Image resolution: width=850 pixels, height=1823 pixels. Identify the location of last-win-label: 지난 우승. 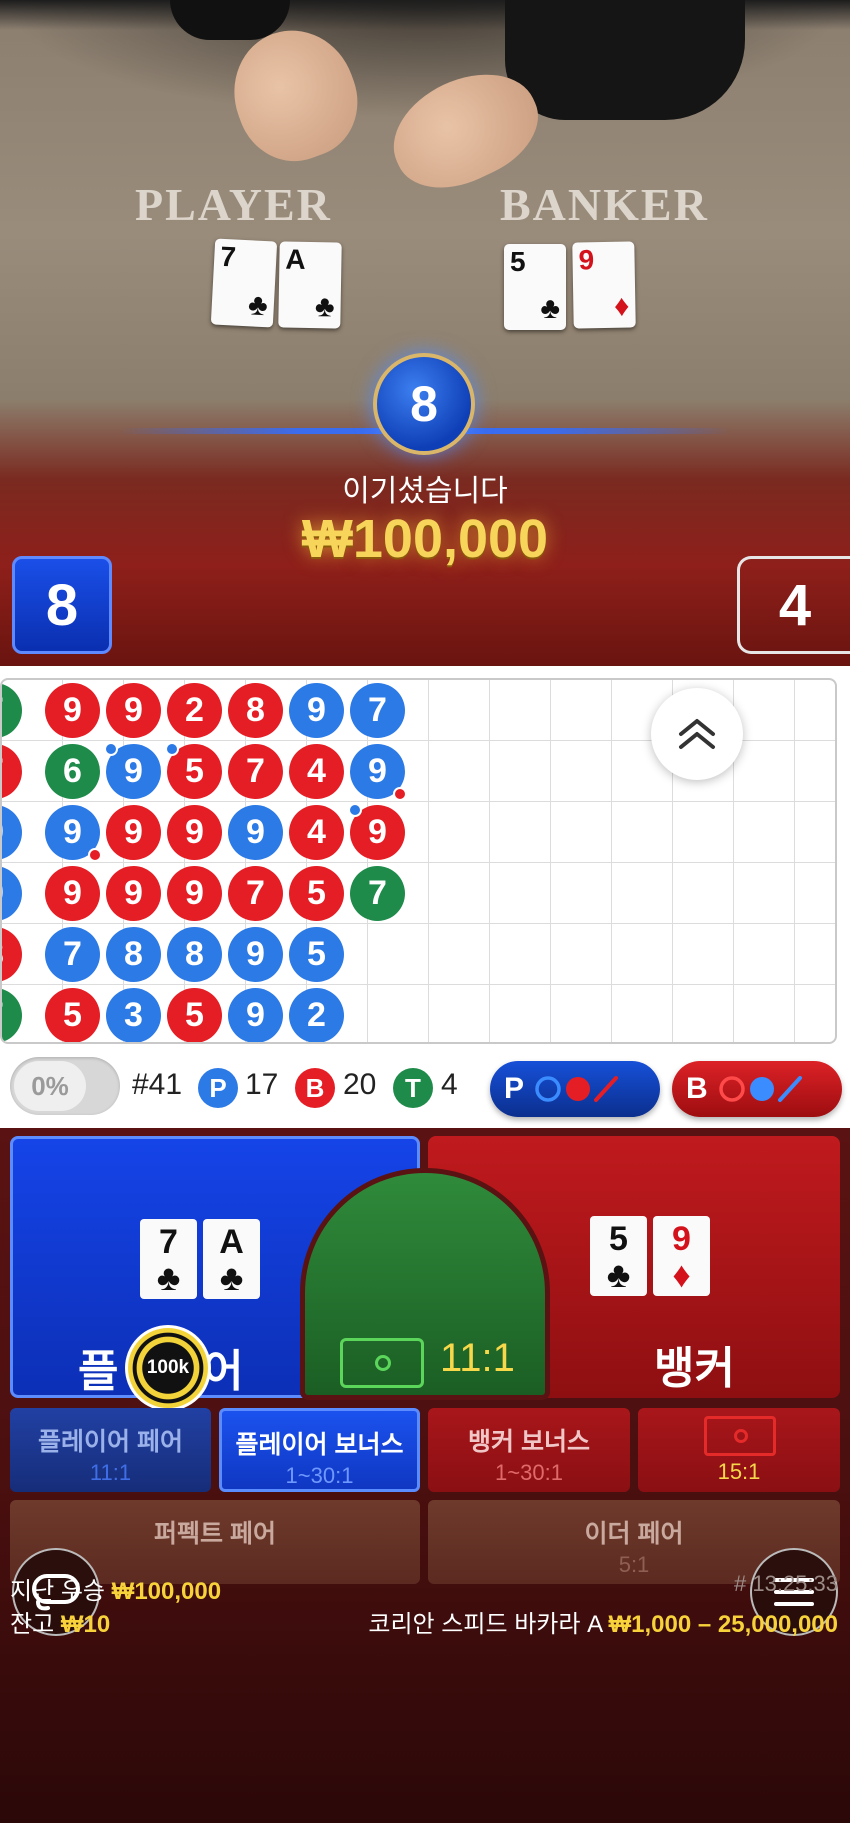
(57, 1591).